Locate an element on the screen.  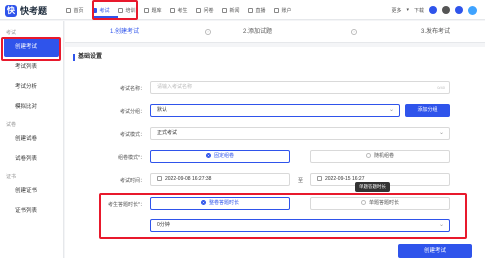
brand-name: 快考题 is located at coordinates (34, 11).